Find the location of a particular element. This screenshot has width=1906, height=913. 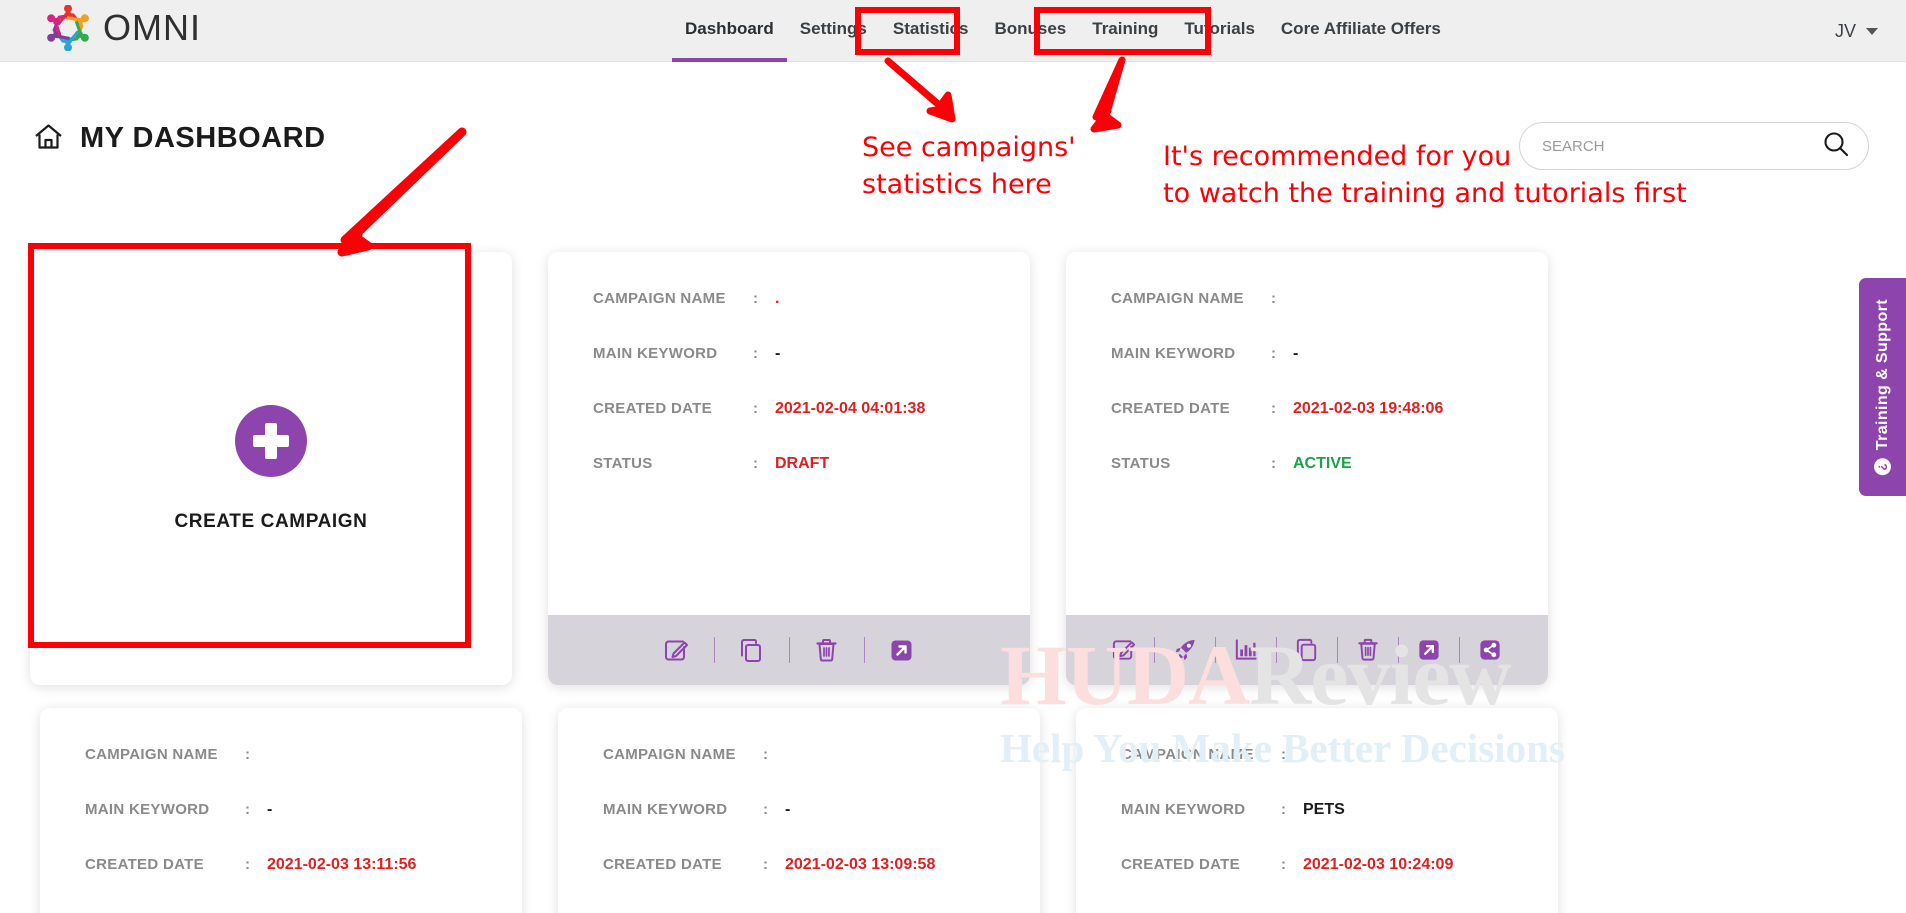

brand-name: OMNI is located at coordinates (152, 27).